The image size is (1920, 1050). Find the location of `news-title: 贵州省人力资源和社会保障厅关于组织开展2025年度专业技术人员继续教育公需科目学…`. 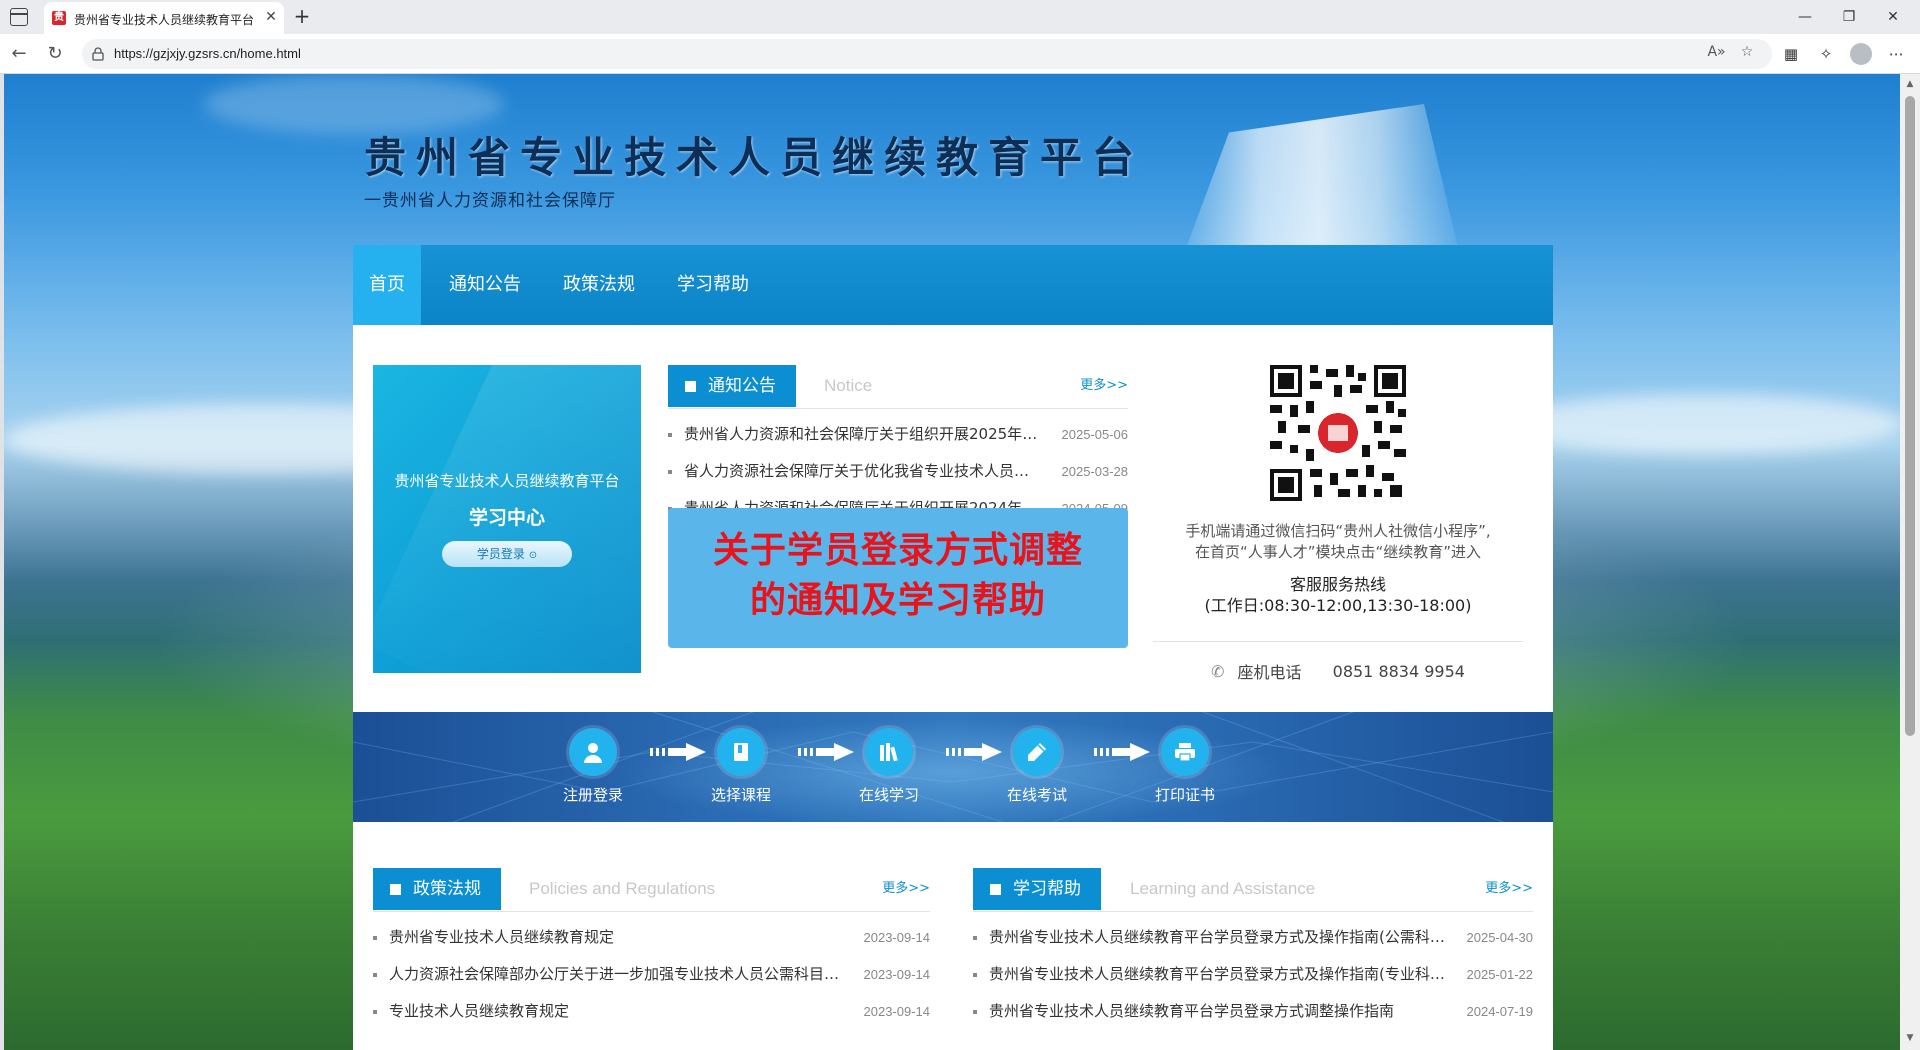

news-title: 贵州省人力资源和社会保障厅关于组织开展2025年度专业技术人员继续教育公需科目学… is located at coordinates (861, 434).